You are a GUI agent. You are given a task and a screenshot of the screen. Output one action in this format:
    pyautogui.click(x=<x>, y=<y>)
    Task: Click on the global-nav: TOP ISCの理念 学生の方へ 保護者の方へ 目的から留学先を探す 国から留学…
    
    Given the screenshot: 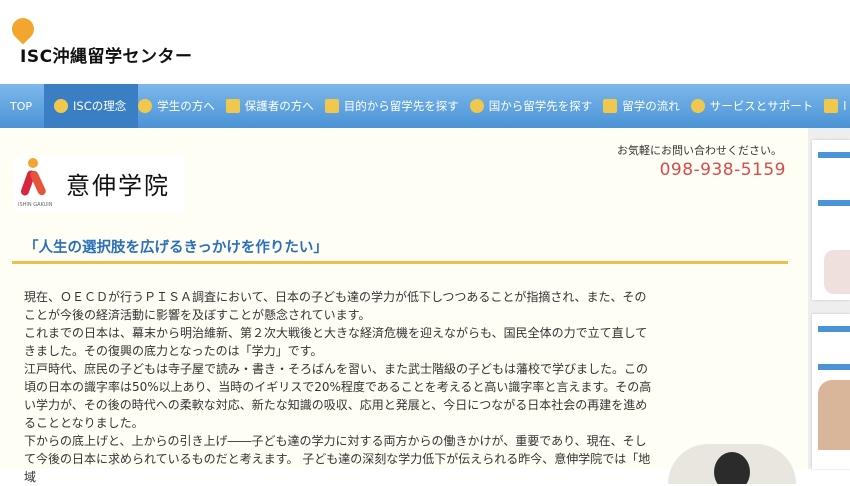 What is the action you would take?
    pyautogui.click(x=425, y=106)
    